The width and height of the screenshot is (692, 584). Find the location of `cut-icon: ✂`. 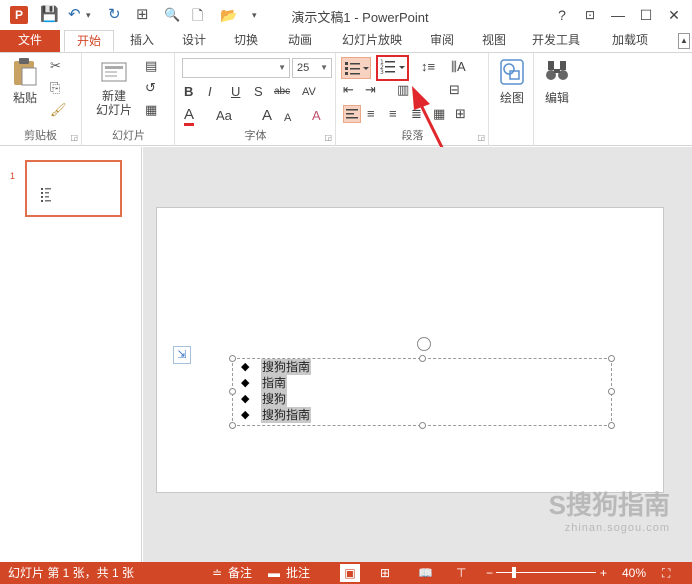

cut-icon: ✂ is located at coordinates (55, 66).